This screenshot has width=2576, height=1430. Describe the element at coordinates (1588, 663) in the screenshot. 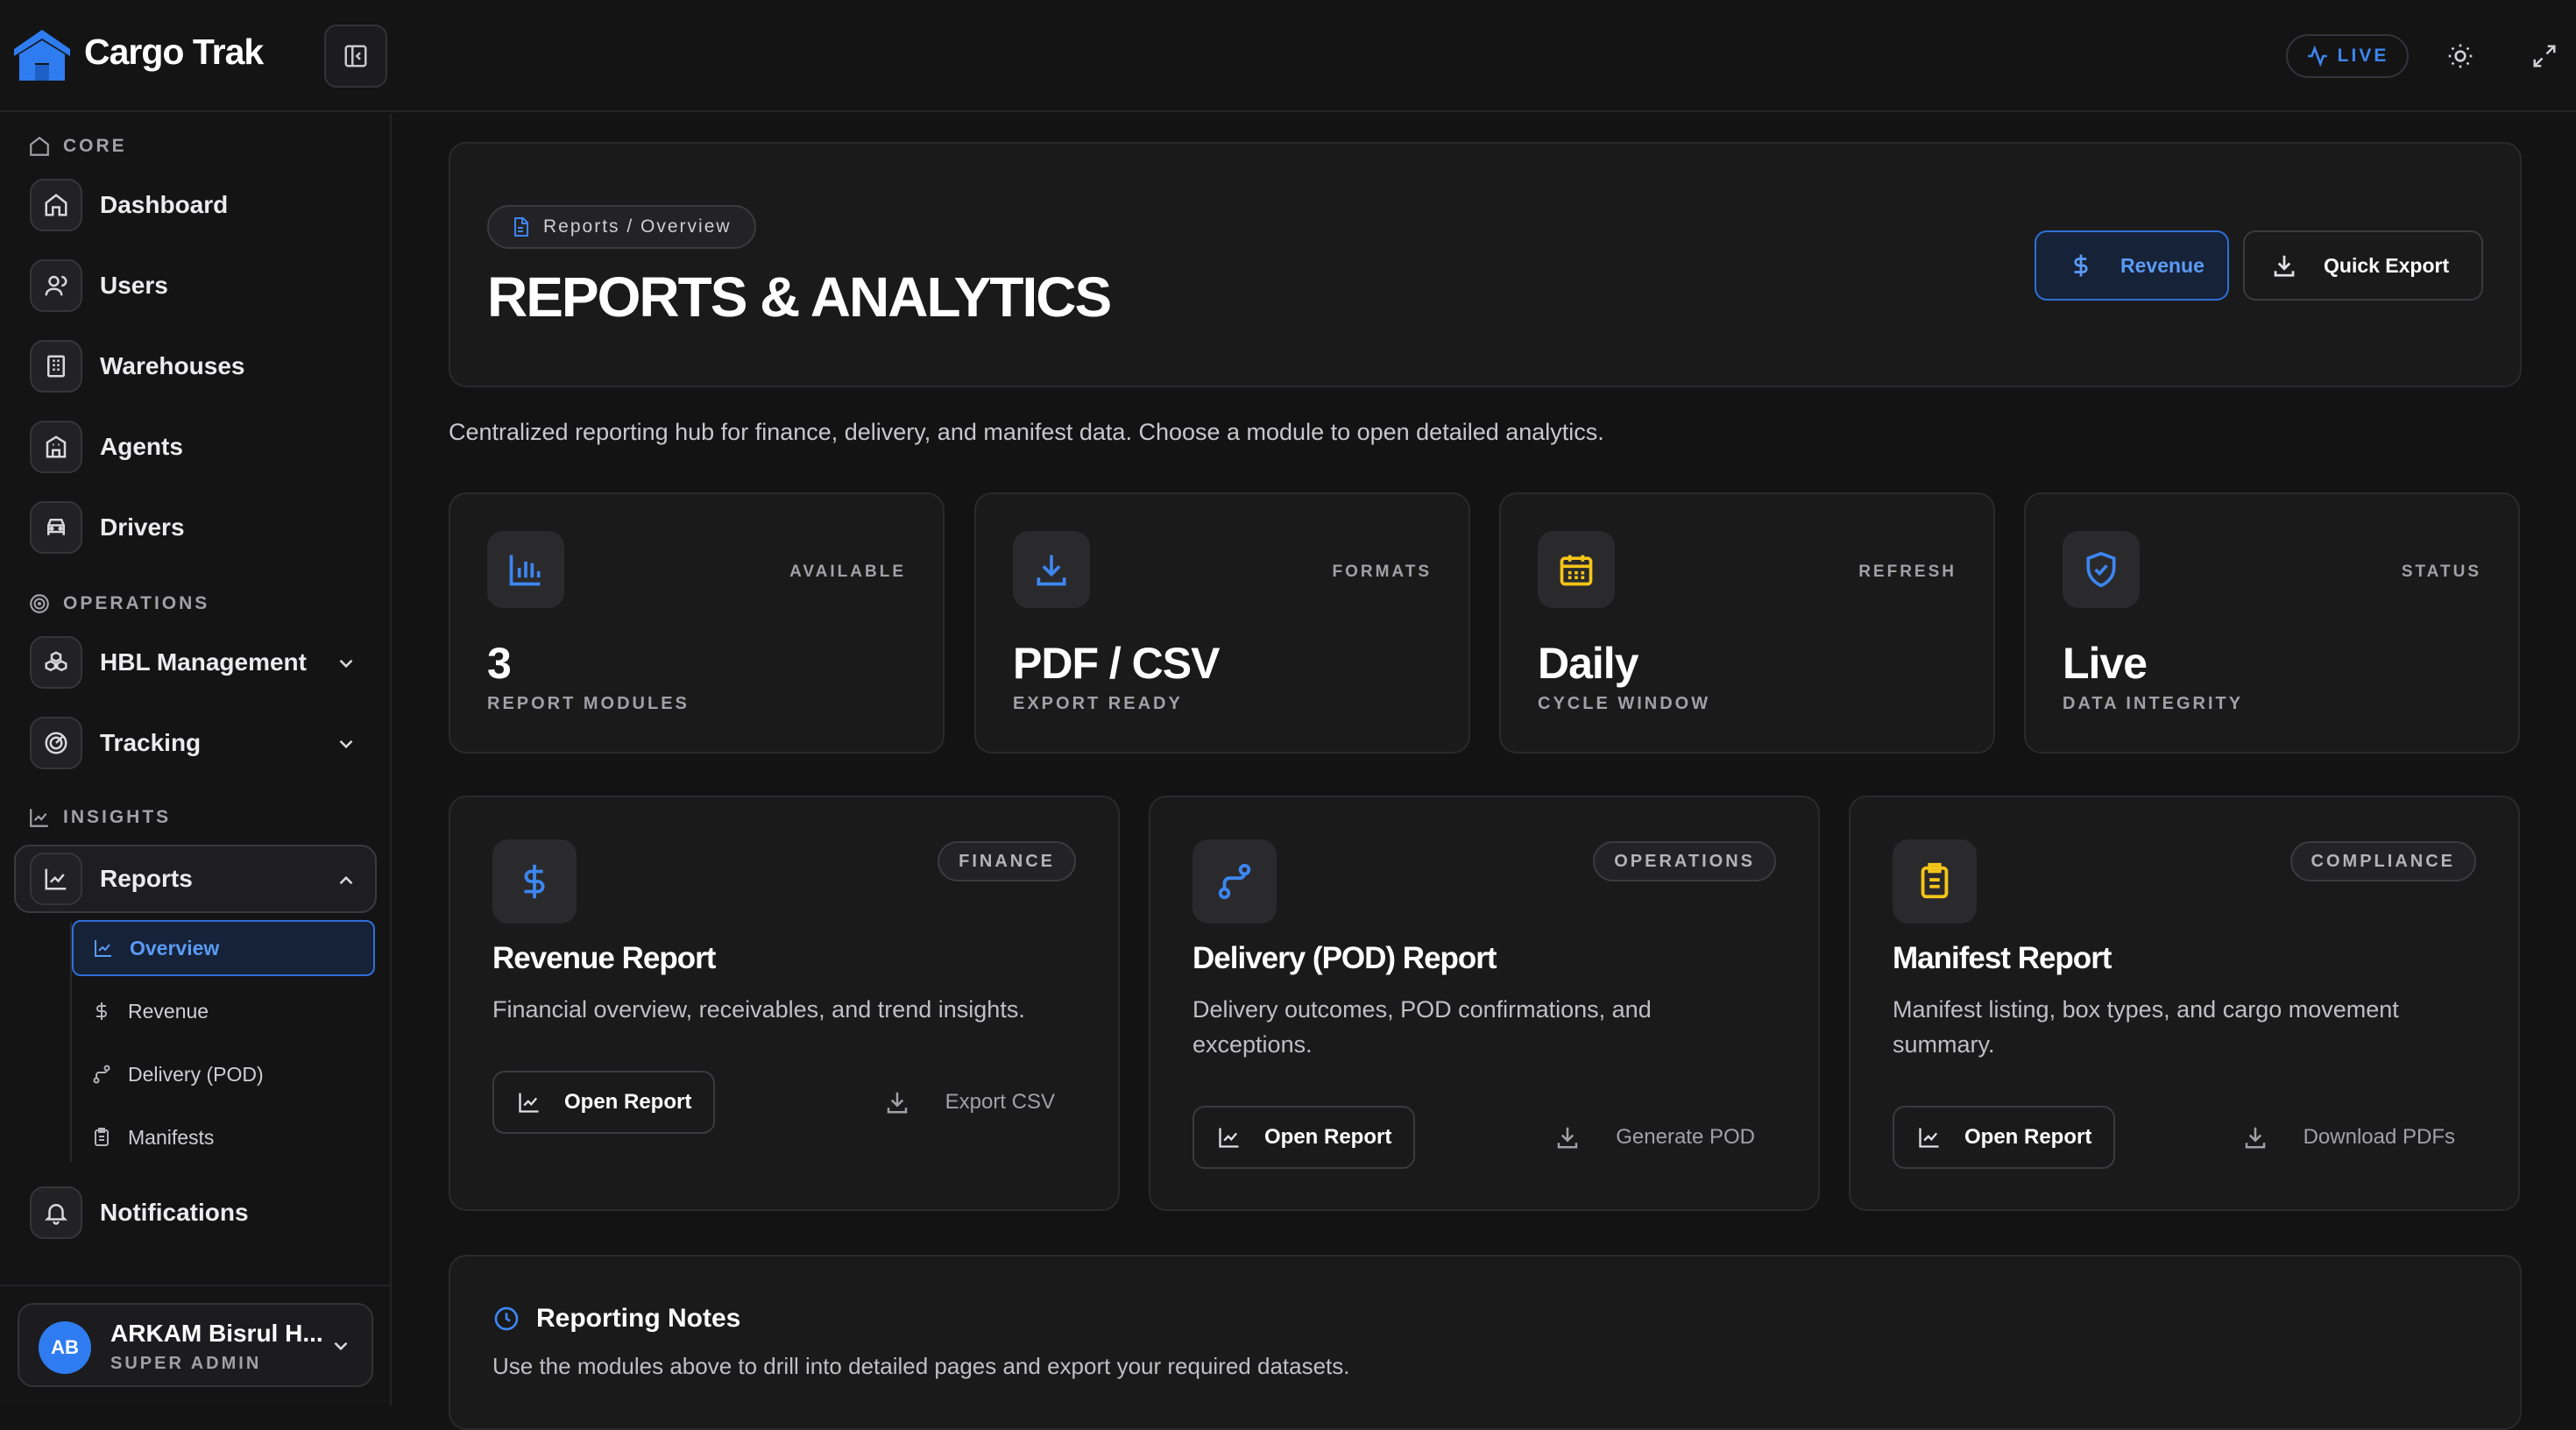

I see `stat-value: Daily` at that location.